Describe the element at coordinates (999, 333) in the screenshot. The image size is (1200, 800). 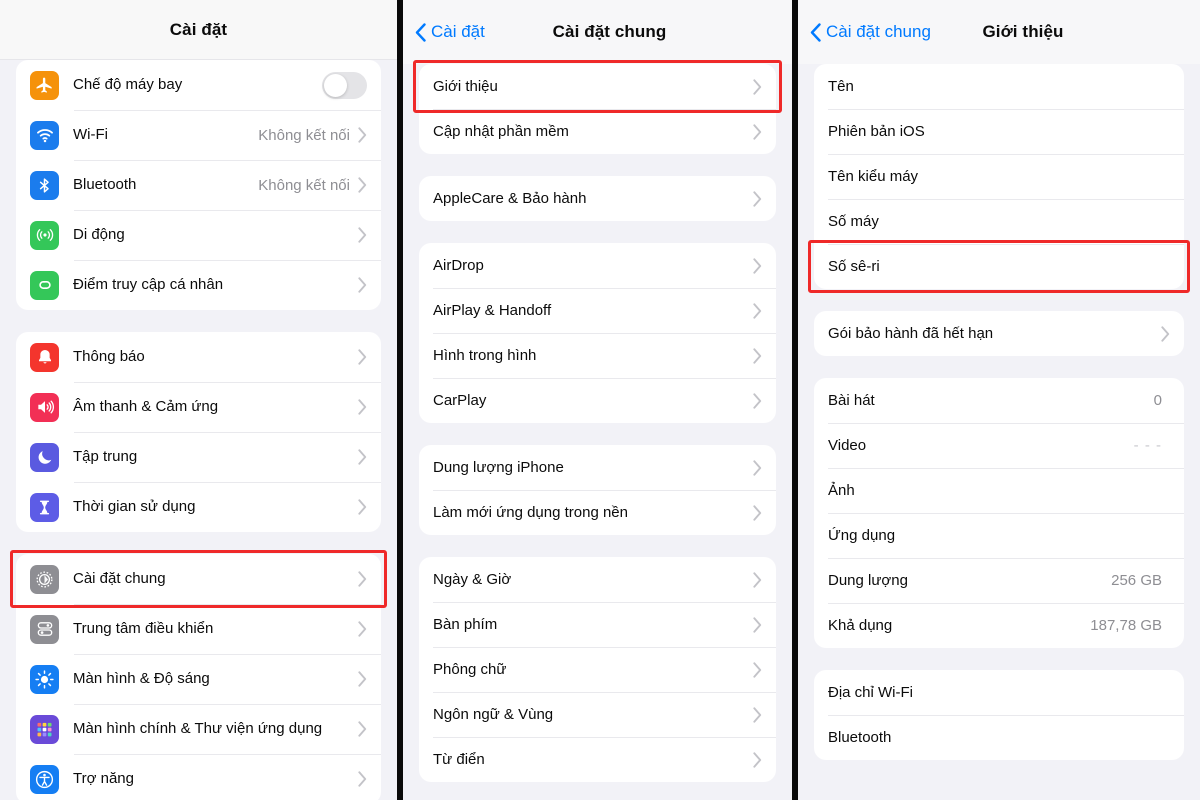
I see `list-item: Gói bảo hành đã hết hạn` at that location.